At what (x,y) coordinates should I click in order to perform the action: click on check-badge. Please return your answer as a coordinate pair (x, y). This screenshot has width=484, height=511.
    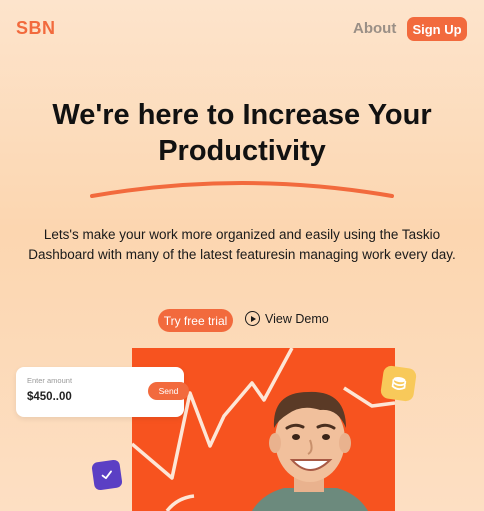
    Looking at the image, I should click on (107, 475).